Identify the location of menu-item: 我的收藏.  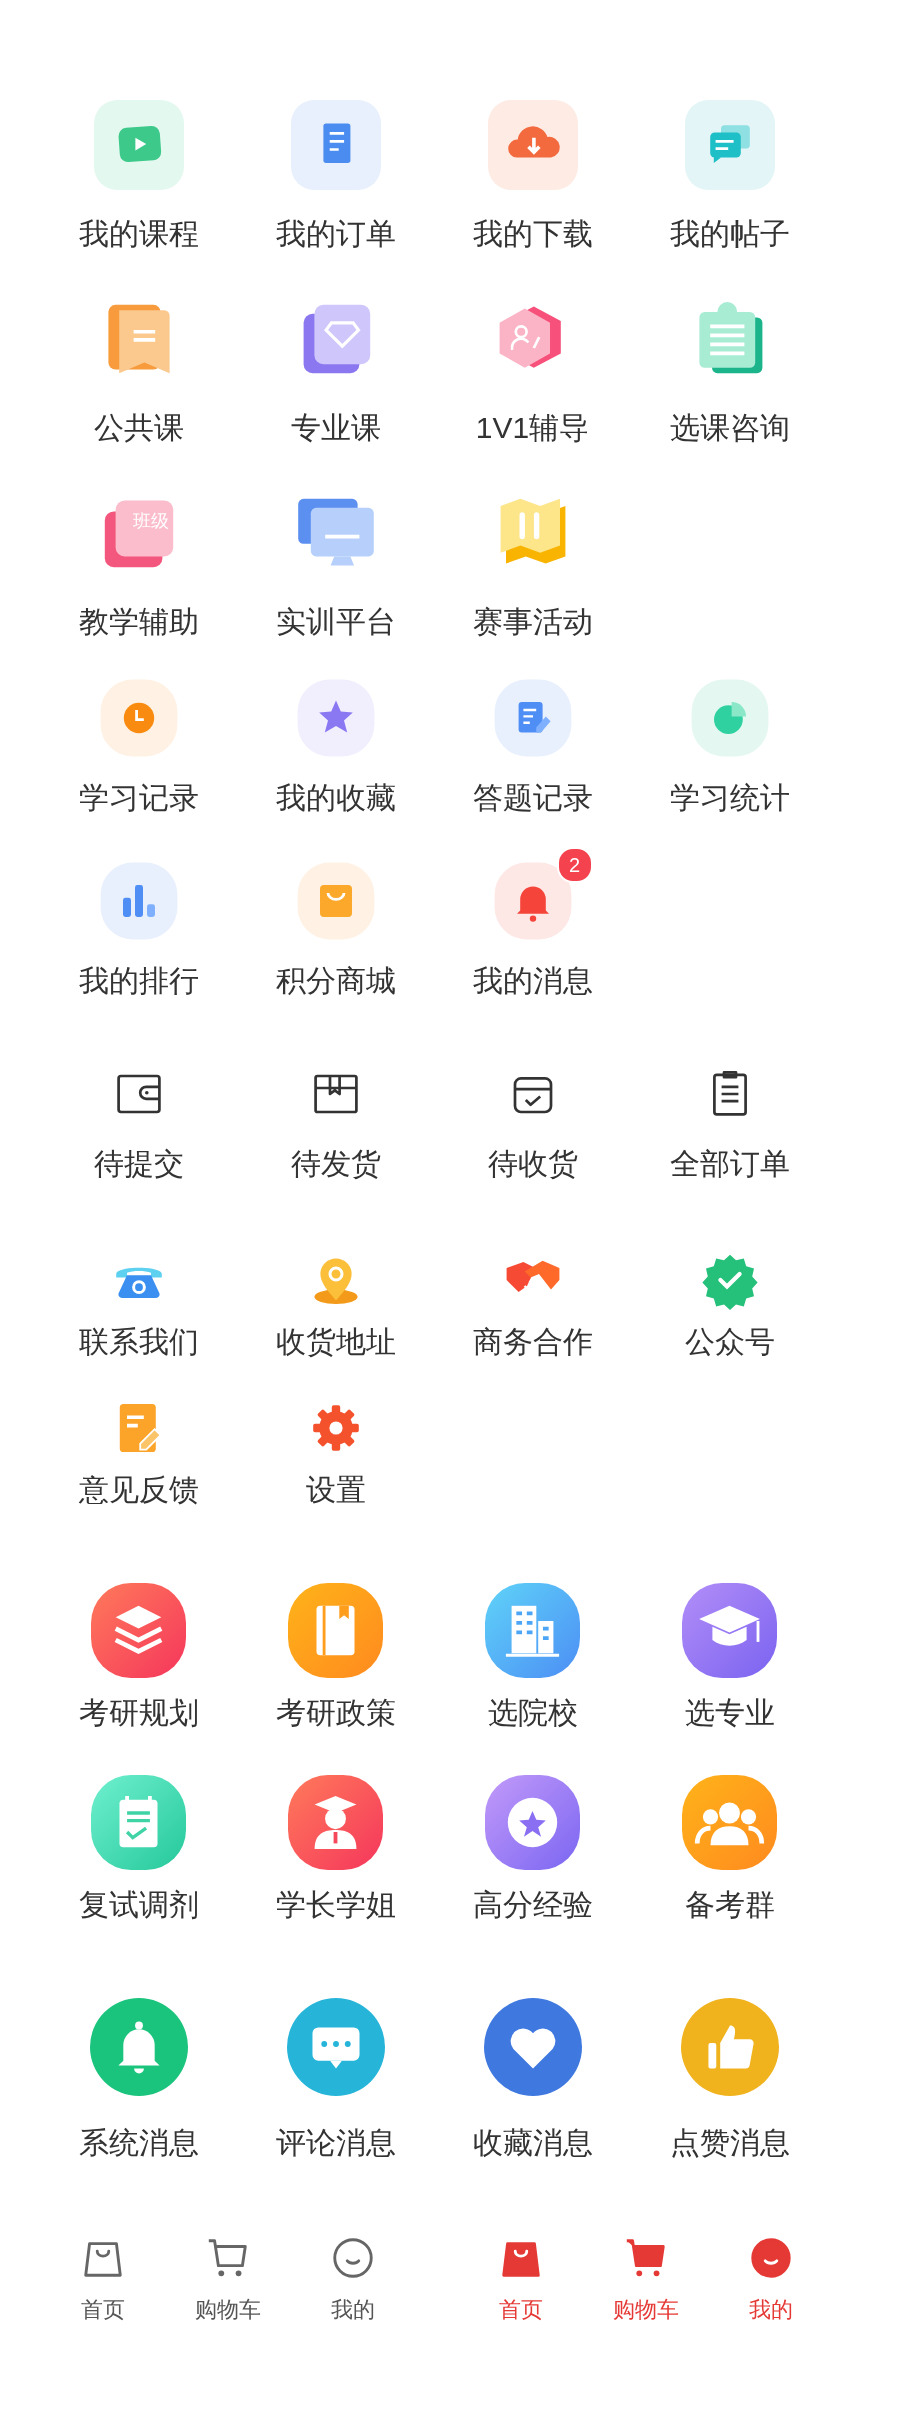
(335, 748).